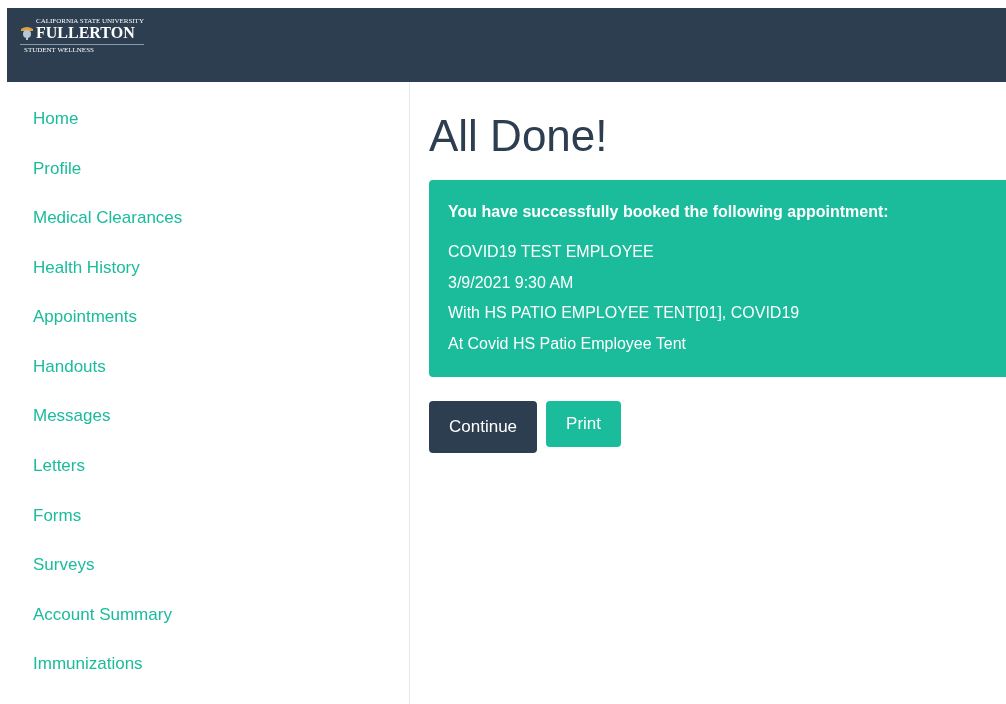 This screenshot has height=704, width=1006. I want to click on print-button: Print, so click(584, 424).